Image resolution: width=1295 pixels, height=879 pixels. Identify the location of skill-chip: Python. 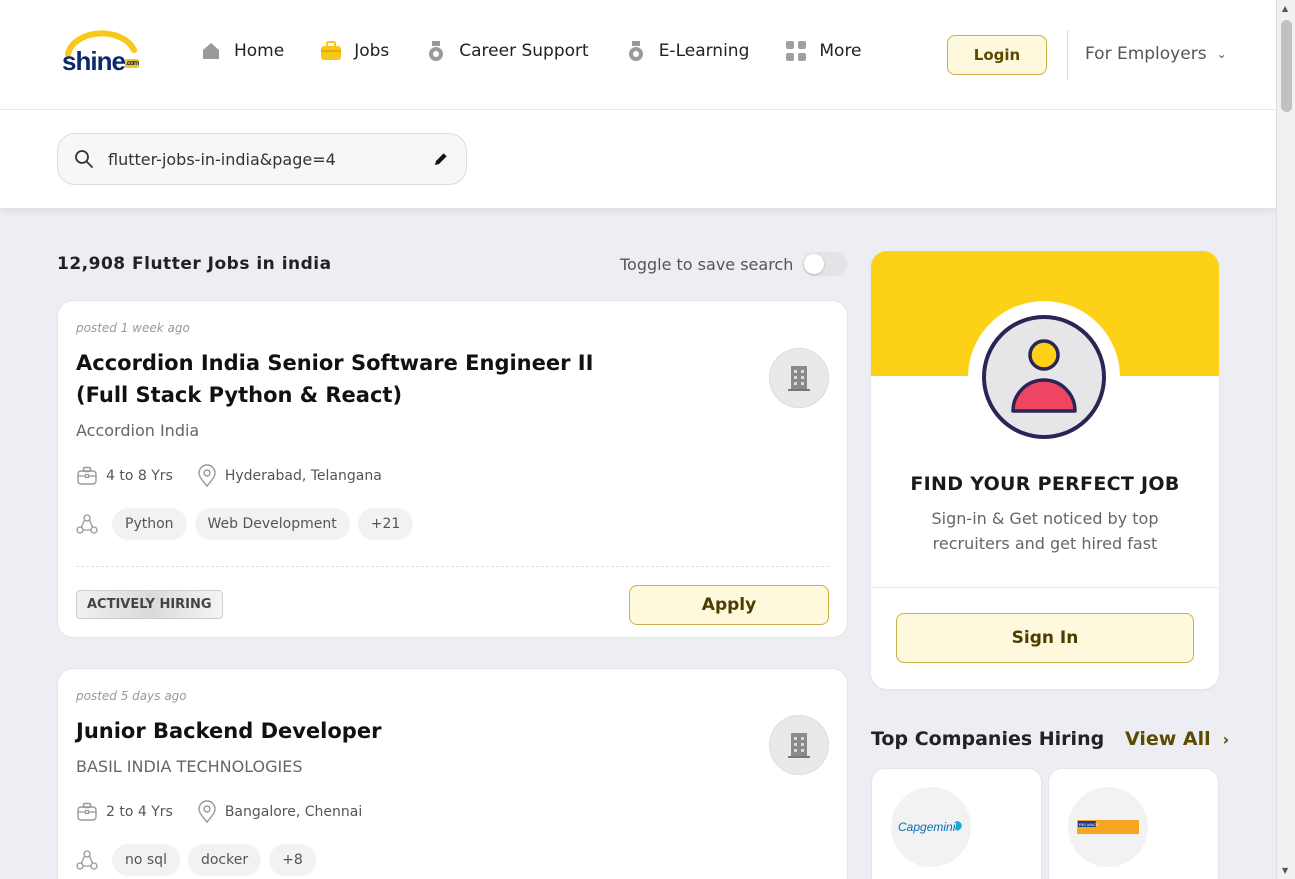
(149, 524).